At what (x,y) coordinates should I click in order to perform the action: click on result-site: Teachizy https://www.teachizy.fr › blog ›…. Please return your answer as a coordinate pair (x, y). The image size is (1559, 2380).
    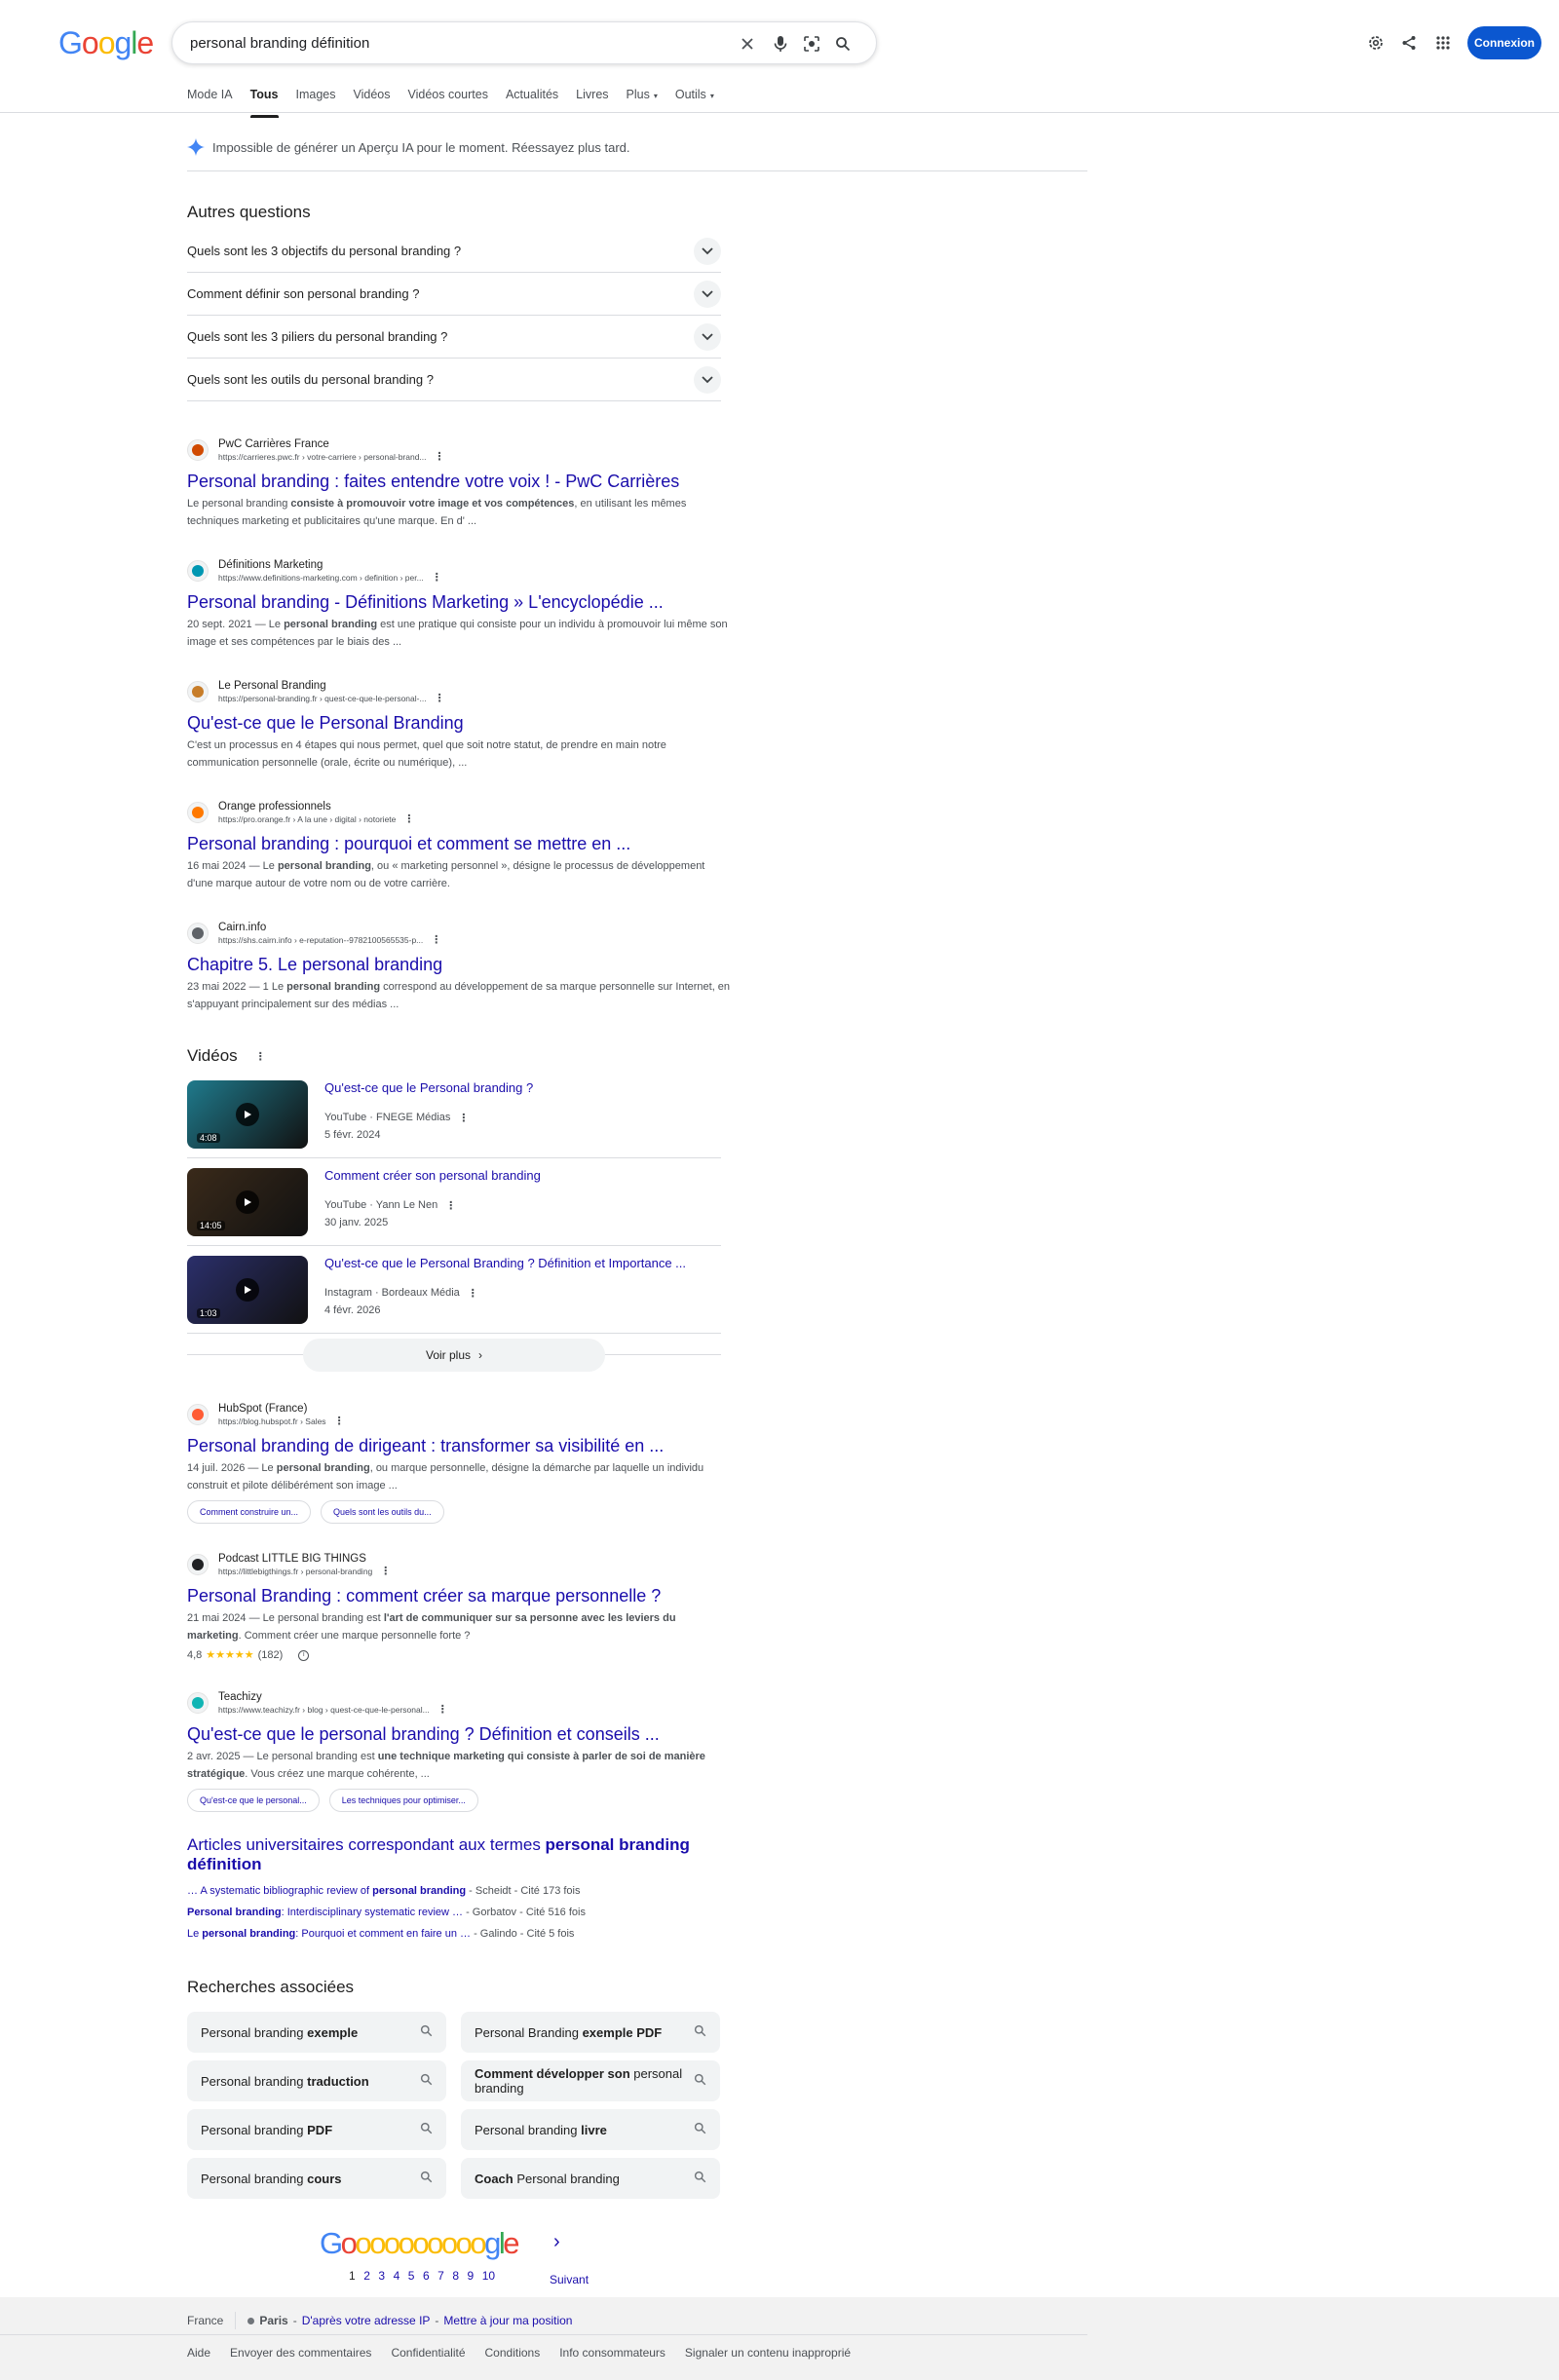
    Looking at the image, I should click on (460, 1703).